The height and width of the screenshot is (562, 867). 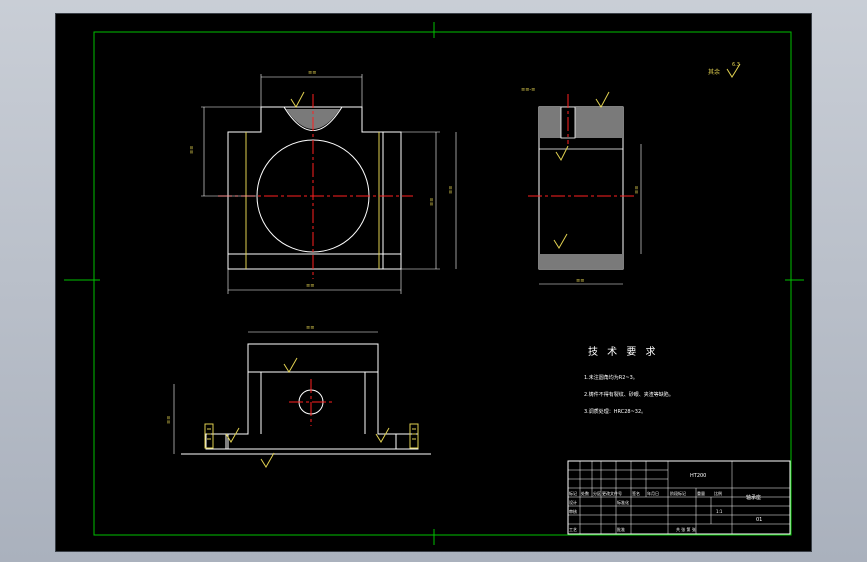 I want to click on tb-label-signature: 签名, so click(x=636, y=493).